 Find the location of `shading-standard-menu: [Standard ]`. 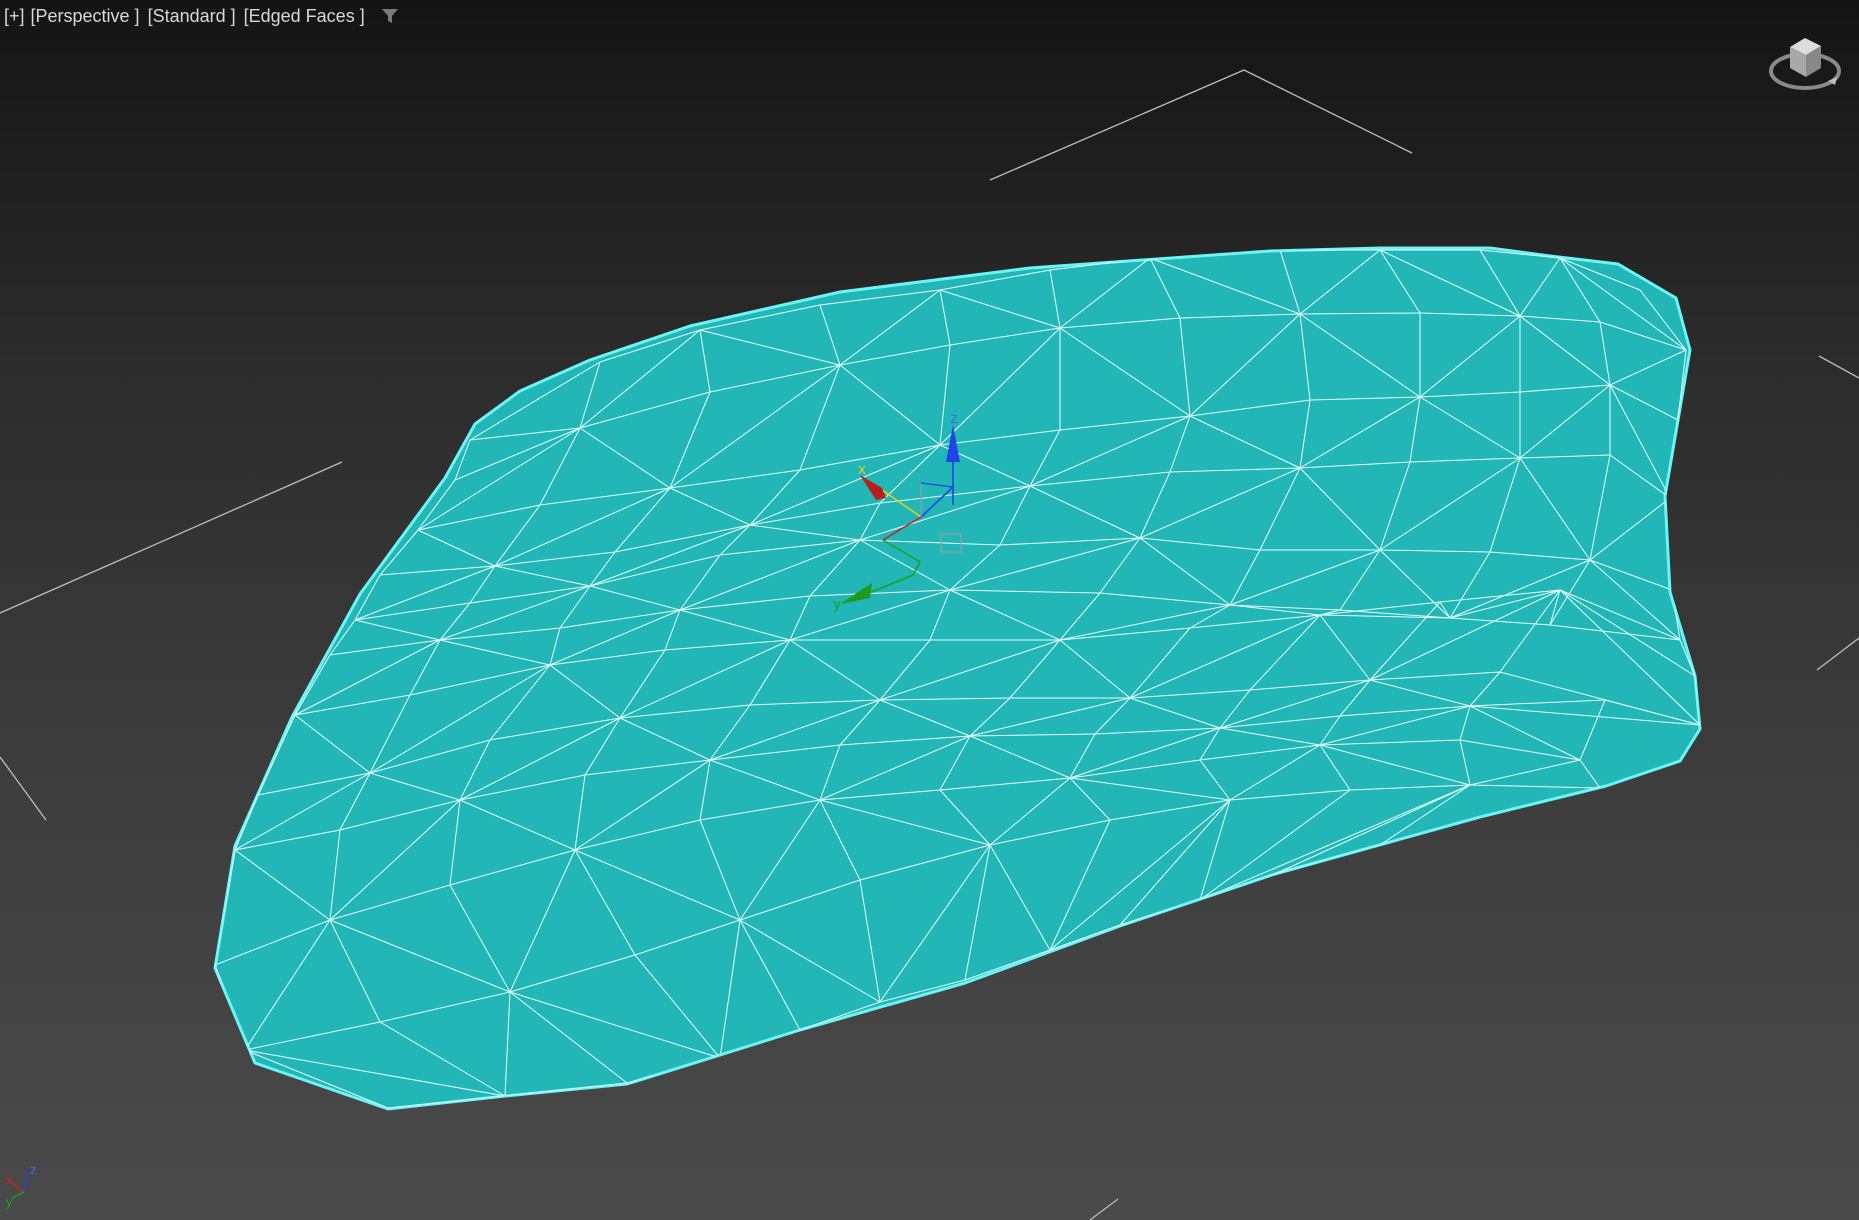

shading-standard-menu: [Standard ] is located at coordinates (192, 16).